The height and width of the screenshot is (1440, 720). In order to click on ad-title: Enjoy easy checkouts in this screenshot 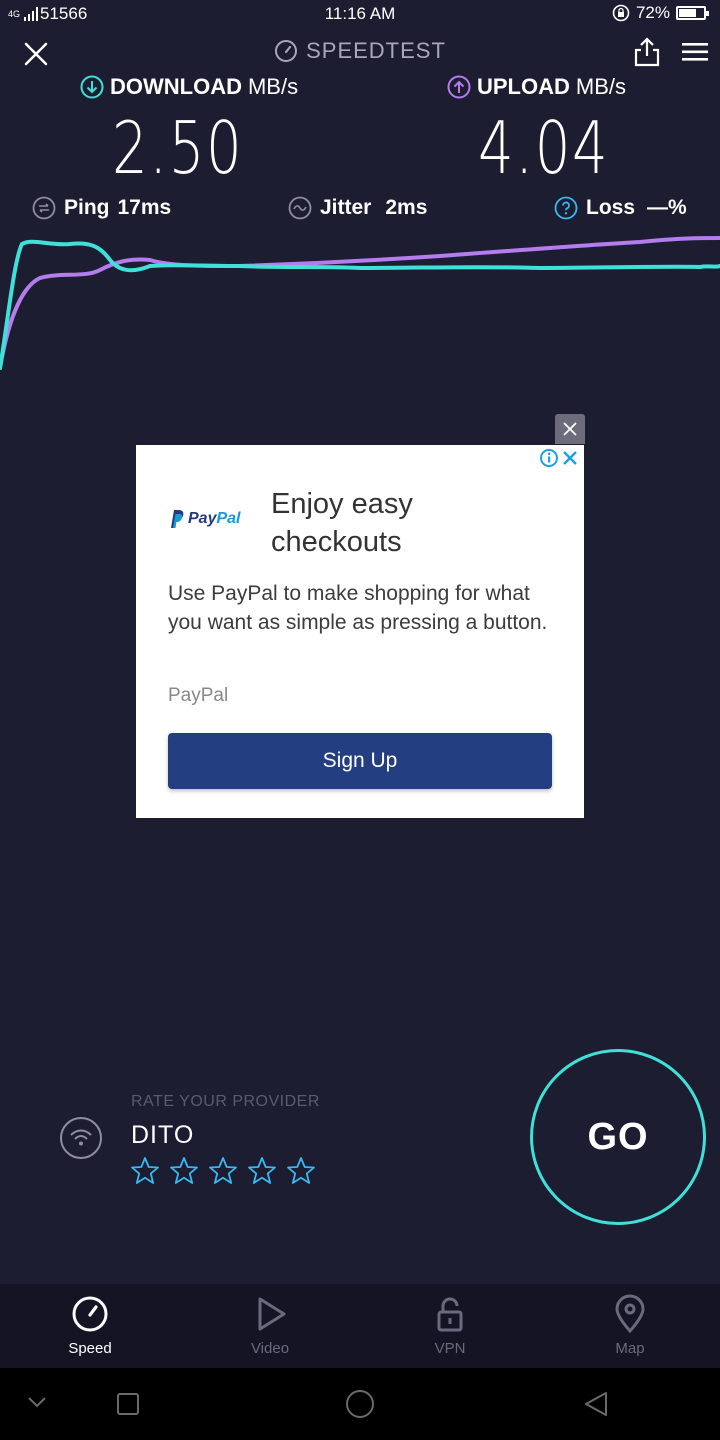, I will do `click(342, 523)`.